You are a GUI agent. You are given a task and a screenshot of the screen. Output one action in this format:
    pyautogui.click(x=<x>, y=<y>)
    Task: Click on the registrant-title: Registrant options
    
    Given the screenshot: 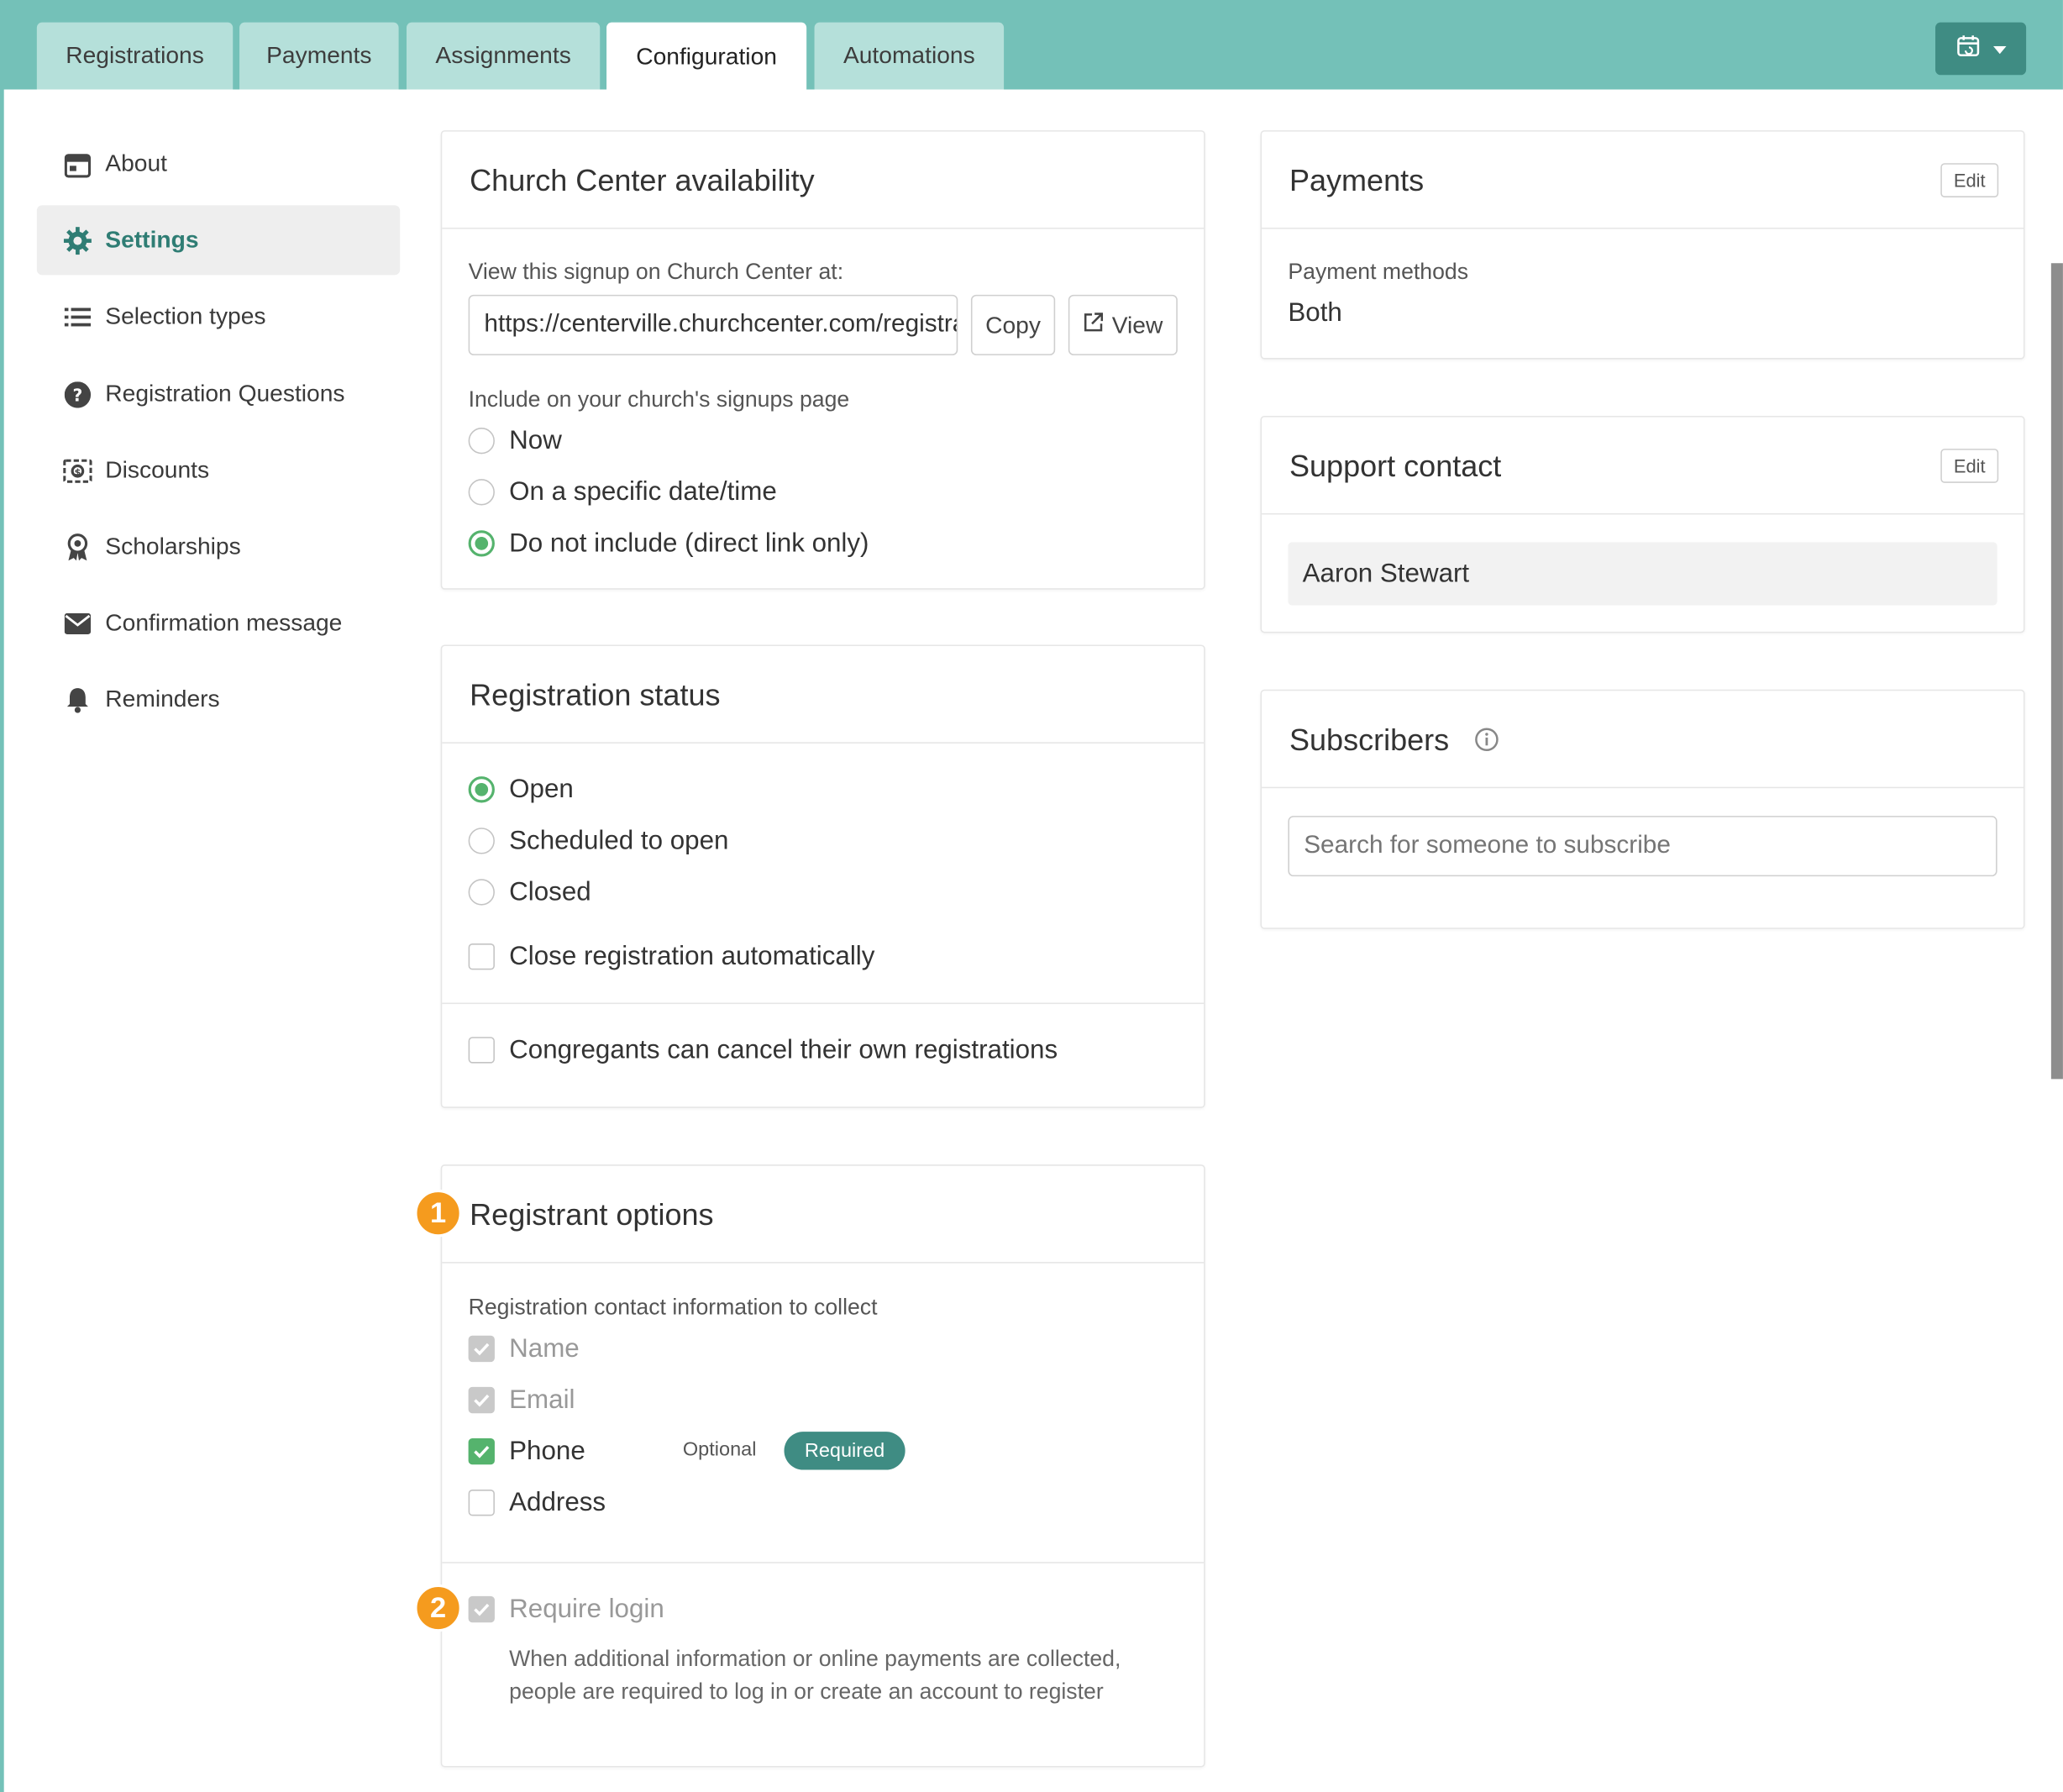 What is the action you would take?
    pyautogui.click(x=592, y=1214)
    